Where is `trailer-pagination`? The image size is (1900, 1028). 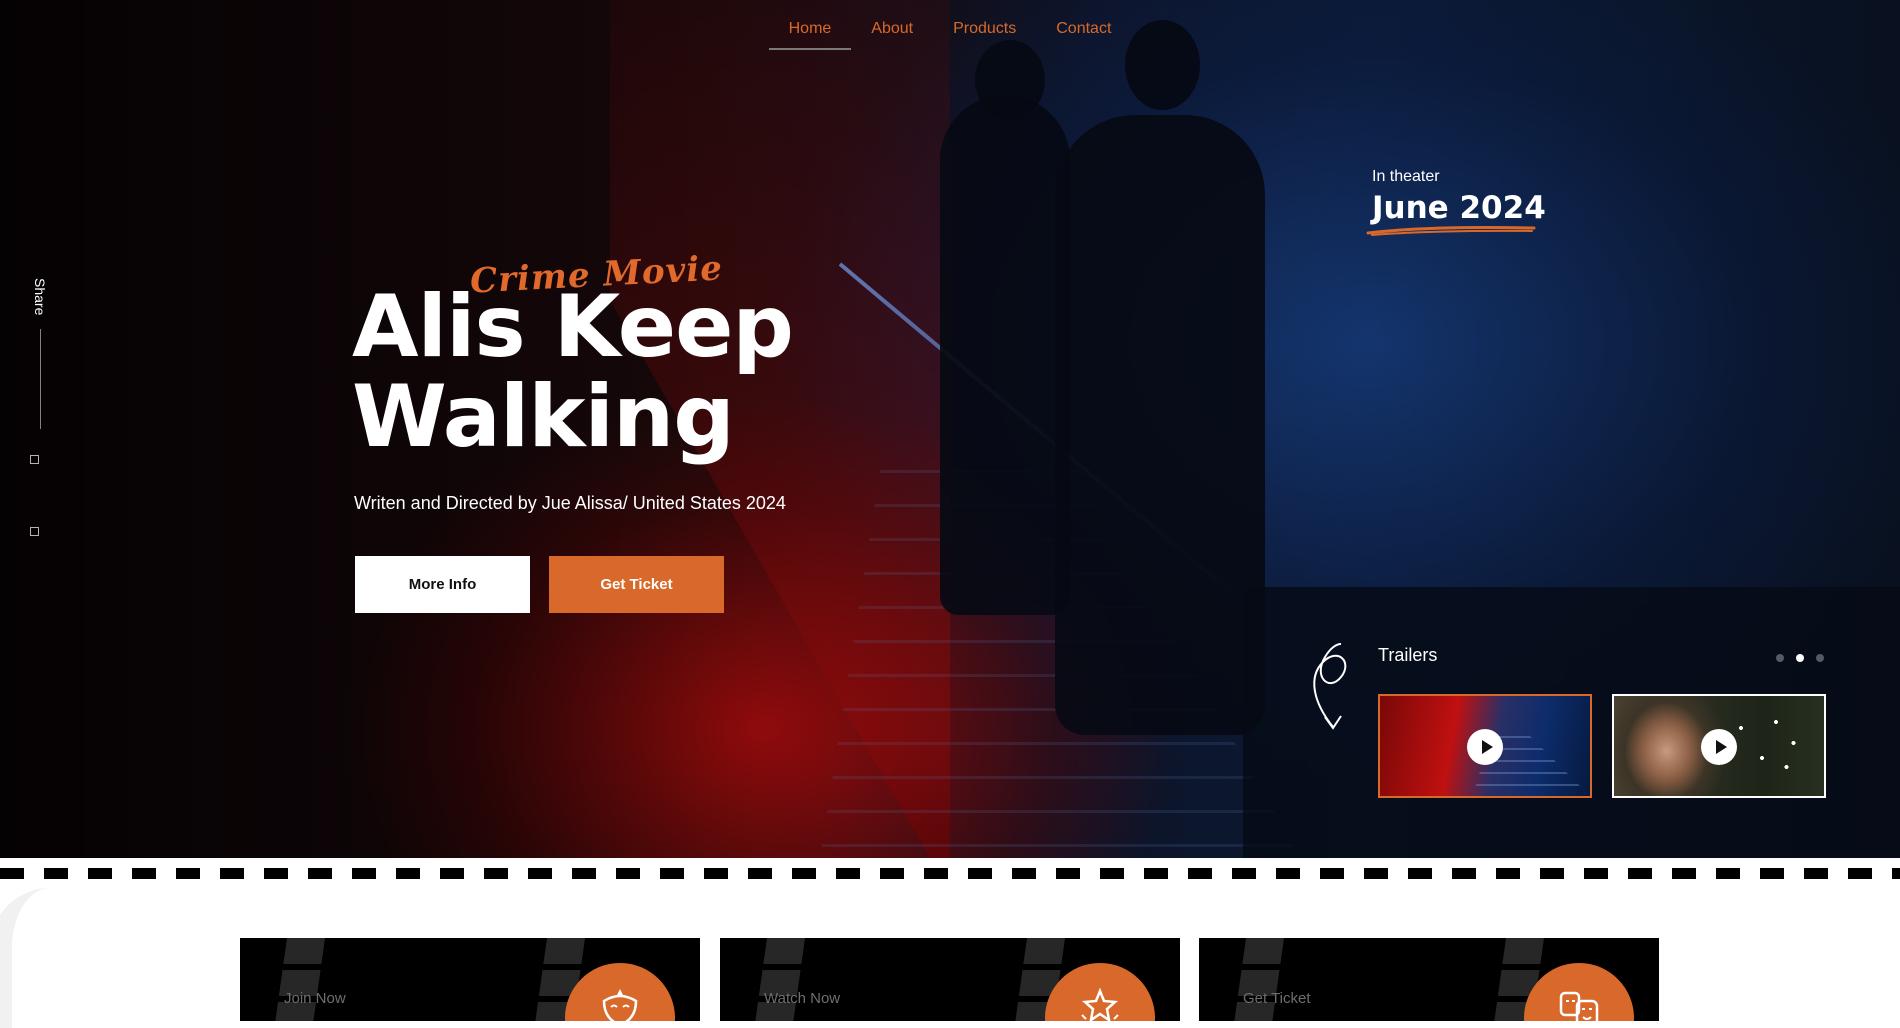 trailer-pagination is located at coordinates (1800, 658).